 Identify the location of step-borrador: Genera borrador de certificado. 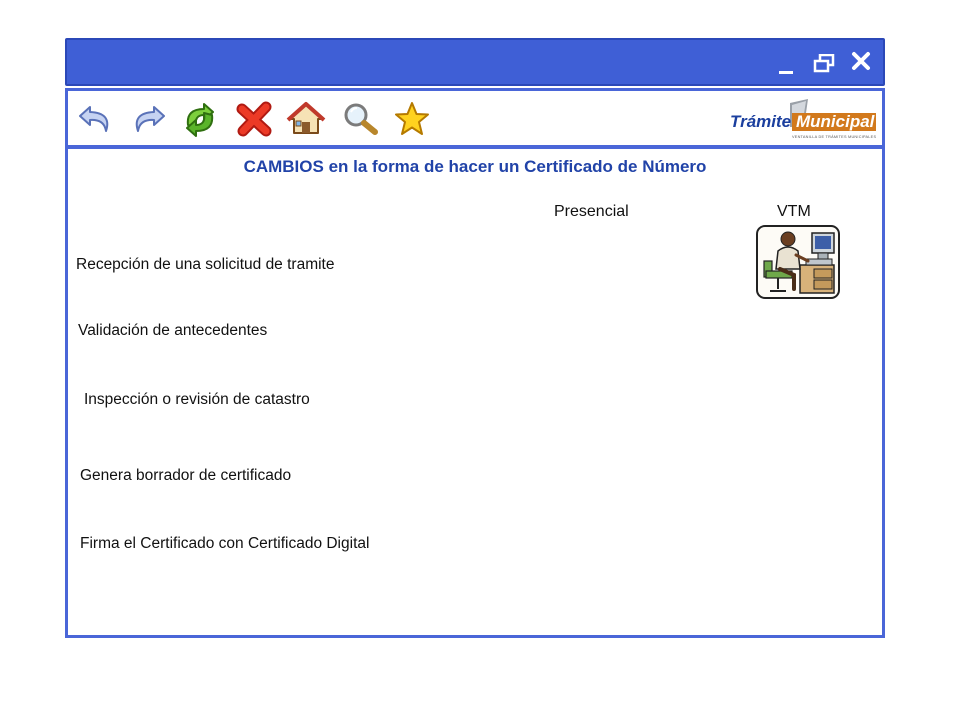
(186, 475).